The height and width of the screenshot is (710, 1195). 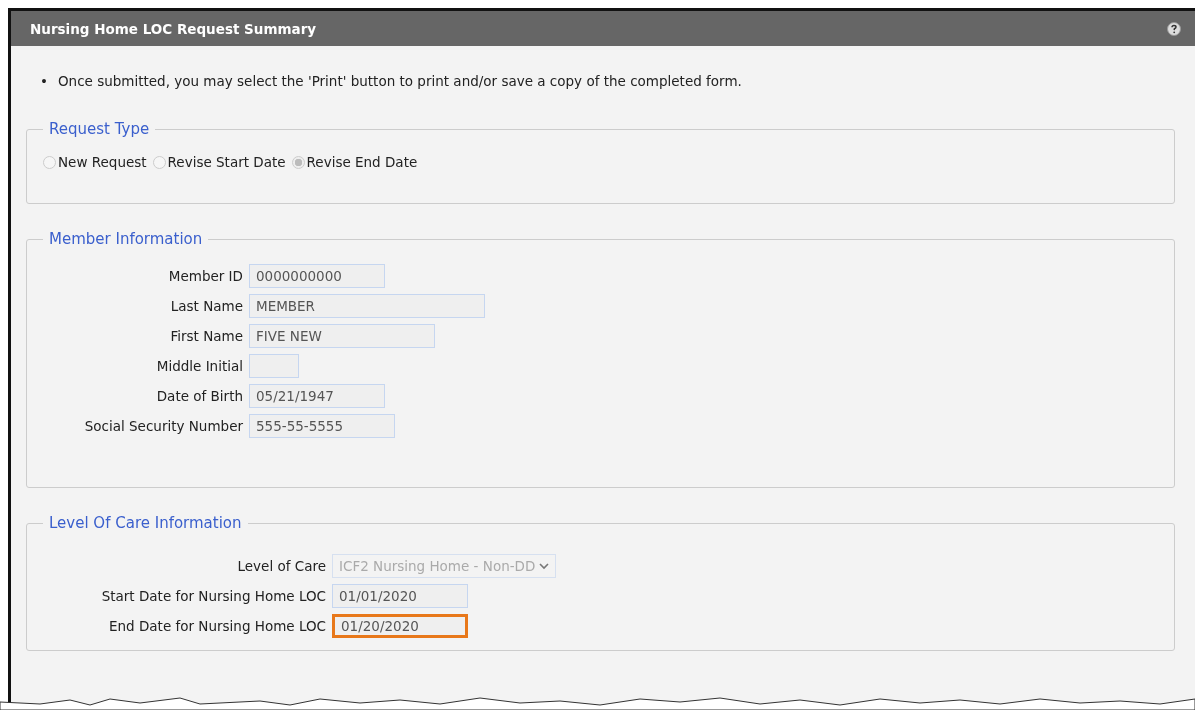 What do you see at coordinates (317, 276) in the screenshot?
I see `input-field: 0000000000` at bounding box center [317, 276].